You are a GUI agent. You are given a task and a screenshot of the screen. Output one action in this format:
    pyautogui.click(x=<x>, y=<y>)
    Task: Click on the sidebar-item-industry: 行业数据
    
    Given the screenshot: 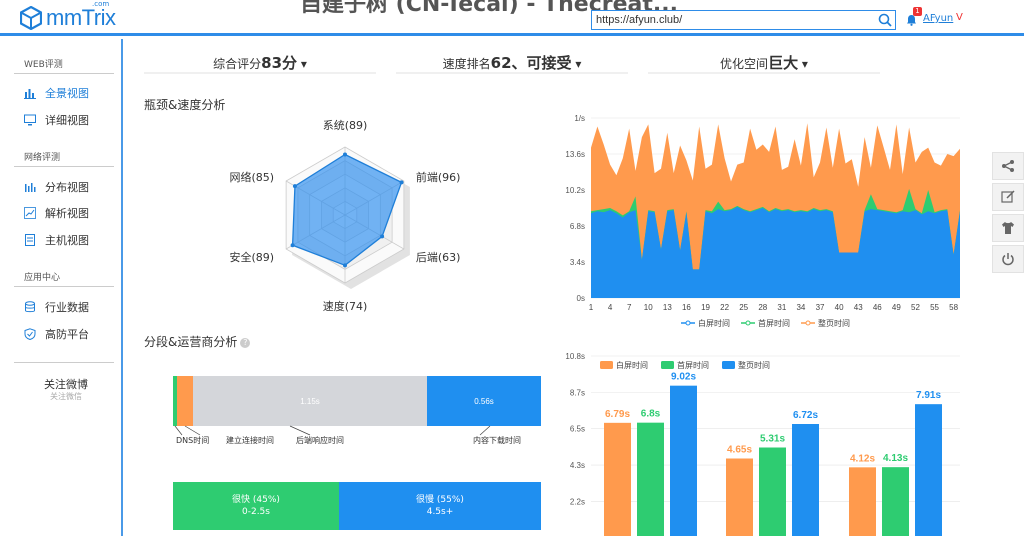 What is the action you would take?
    pyautogui.click(x=56, y=307)
    